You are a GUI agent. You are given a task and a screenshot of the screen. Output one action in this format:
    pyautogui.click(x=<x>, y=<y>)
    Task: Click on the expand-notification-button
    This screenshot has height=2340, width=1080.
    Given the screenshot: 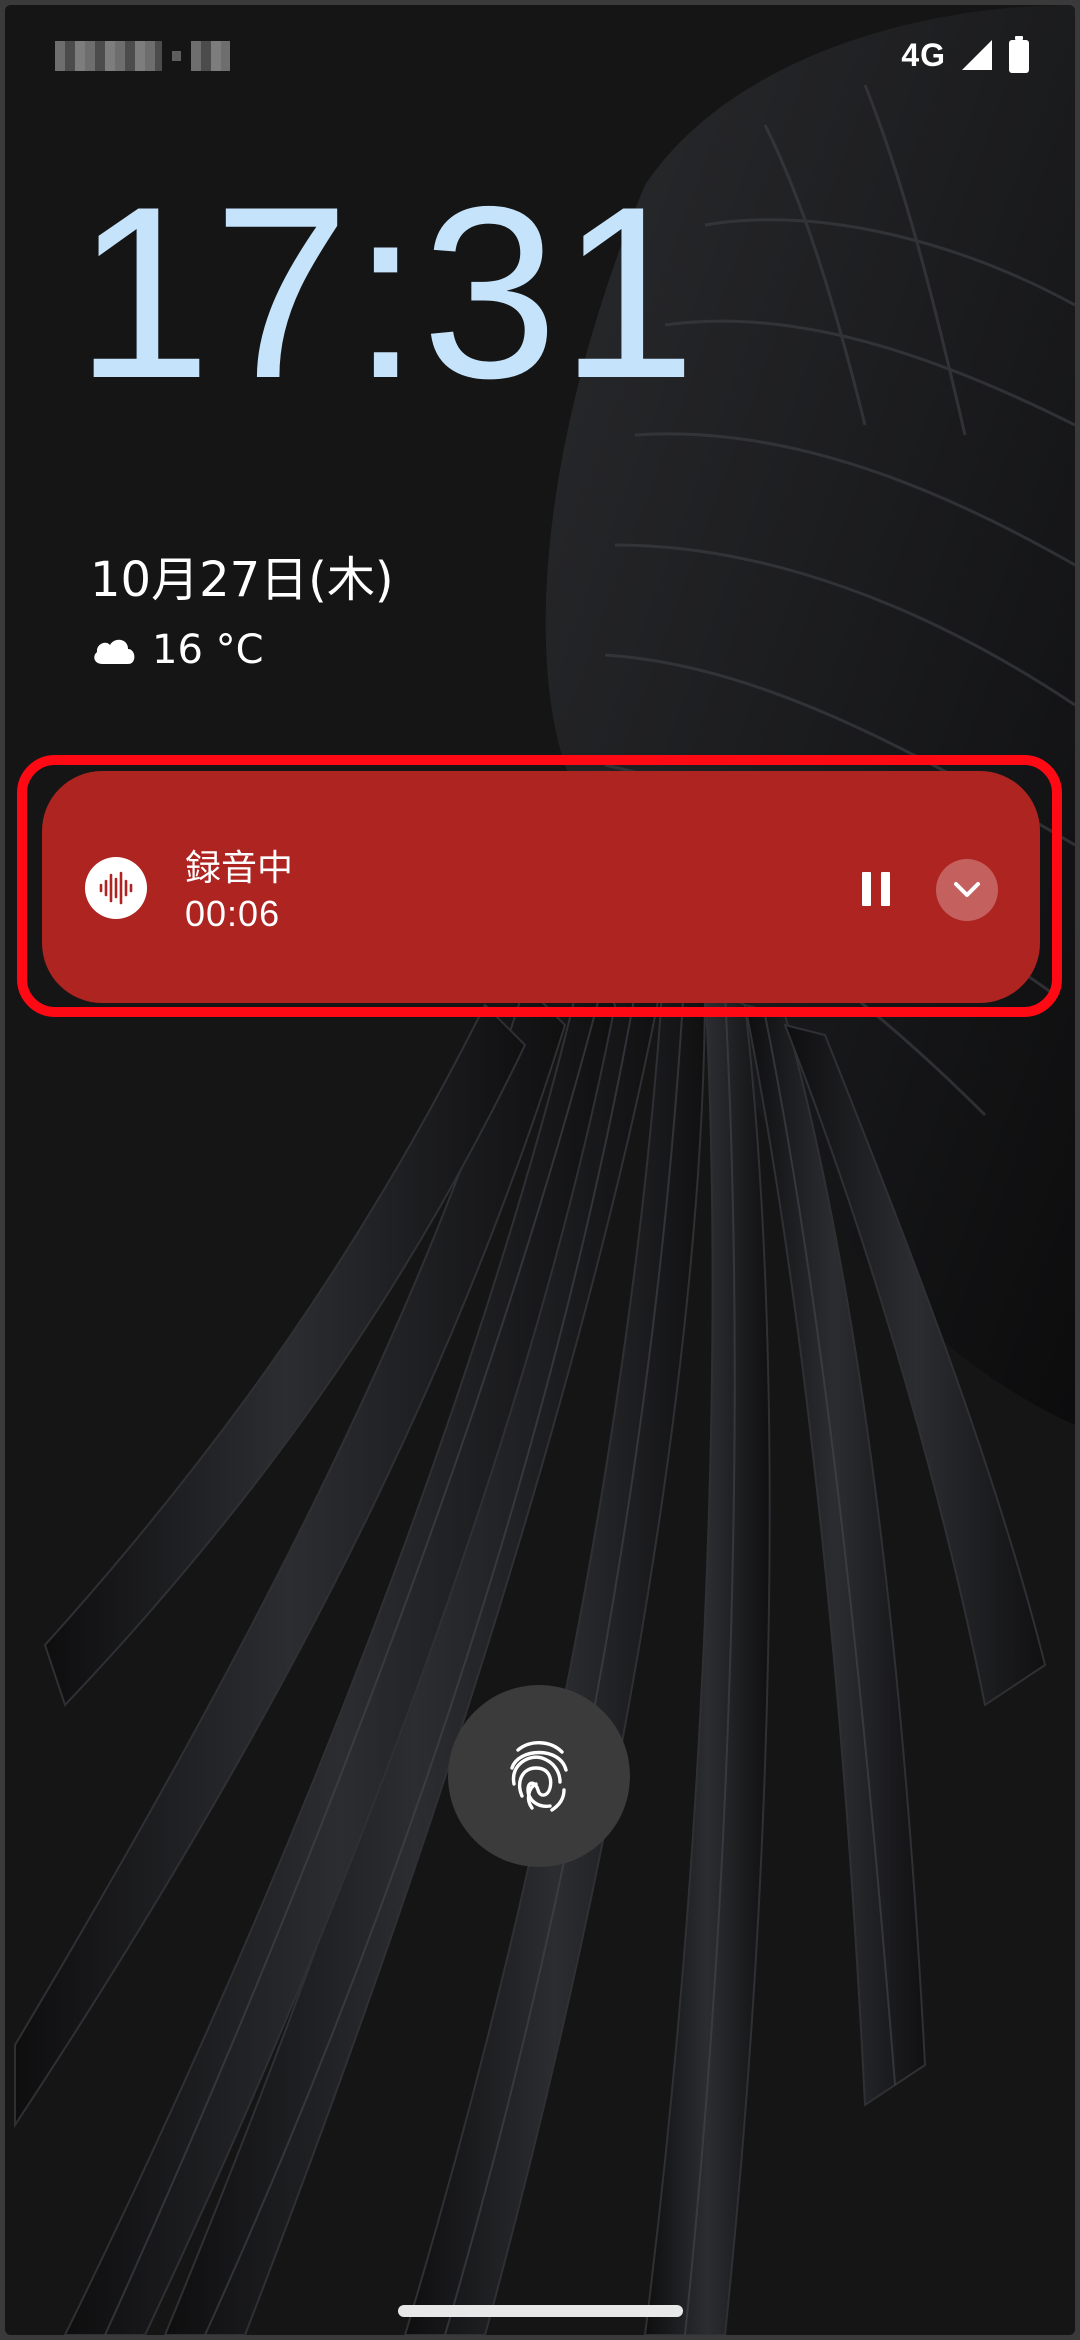 What is the action you would take?
    pyautogui.click(x=967, y=890)
    